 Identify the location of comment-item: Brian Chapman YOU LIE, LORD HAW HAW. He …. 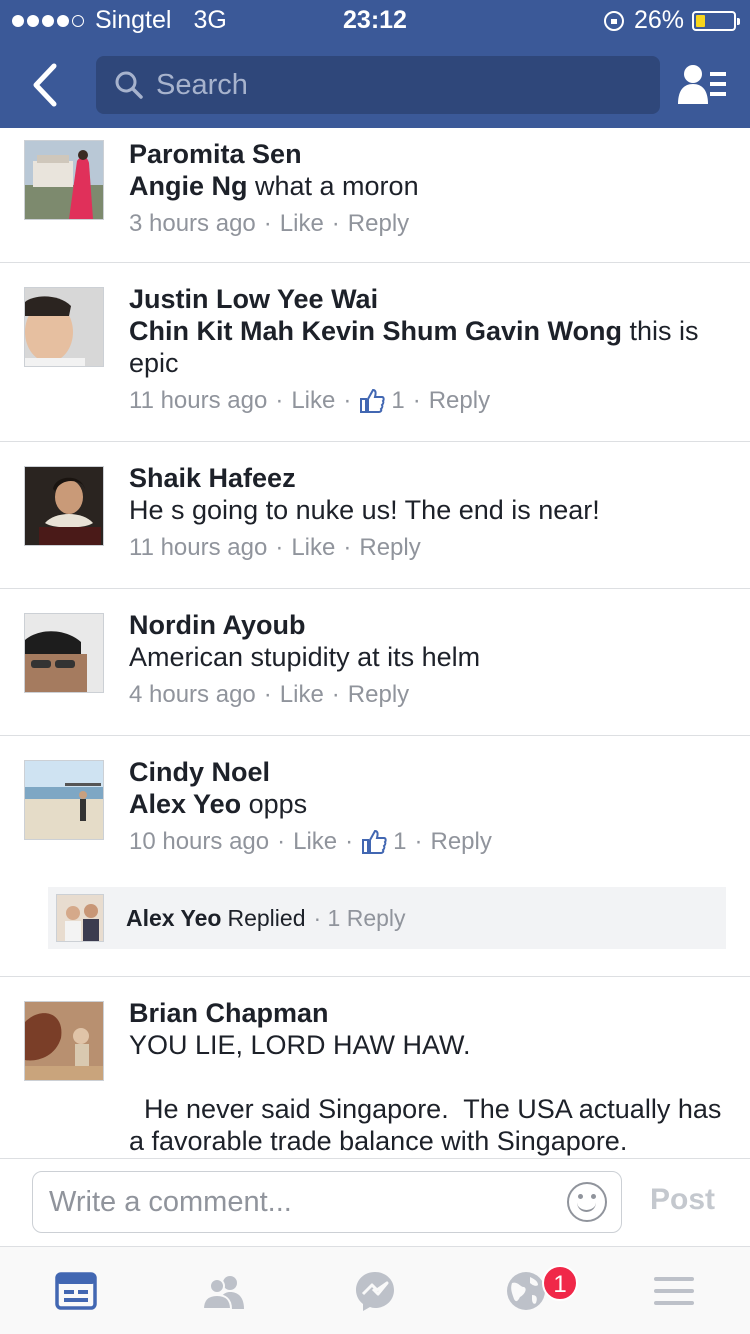
(375, 1067).